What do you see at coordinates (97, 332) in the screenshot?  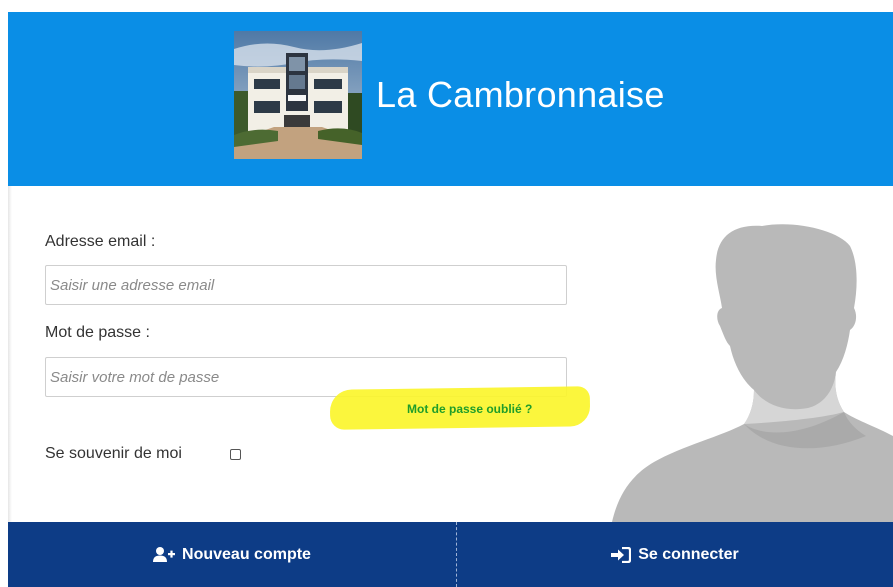 I see `password-label: Mot de passe :` at bounding box center [97, 332].